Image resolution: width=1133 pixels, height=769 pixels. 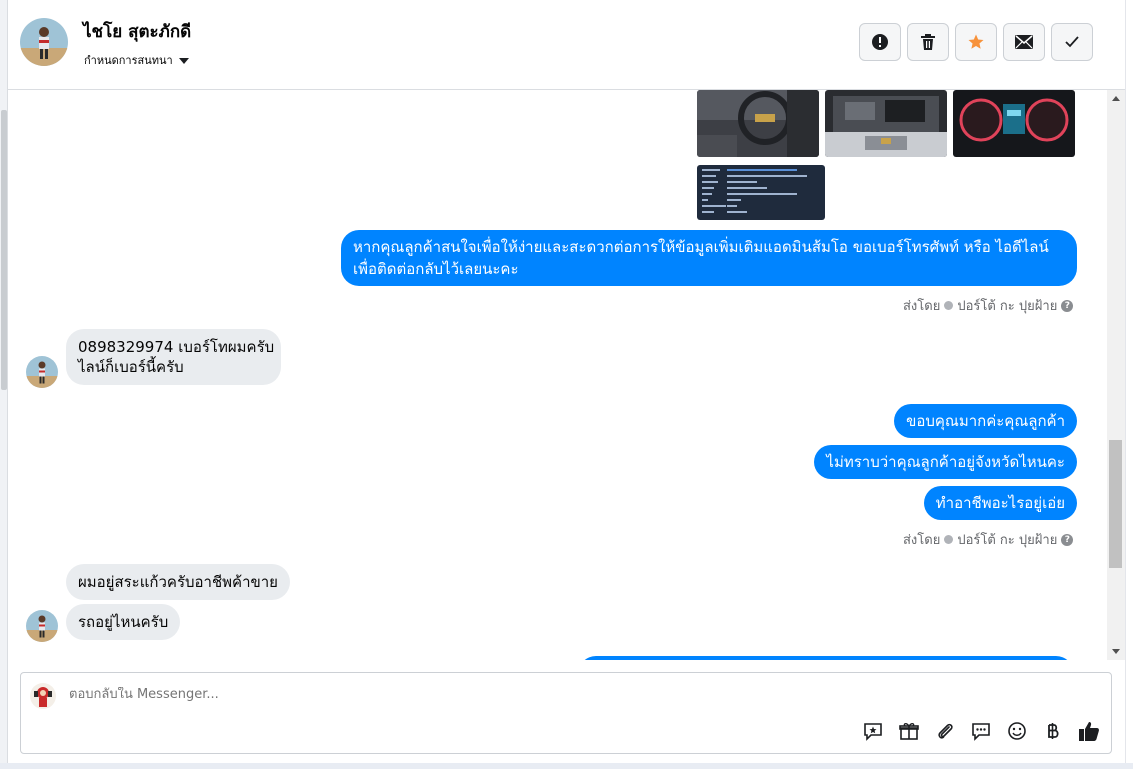 I want to click on chat-bubbles-icon, so click(x=981, y=732).